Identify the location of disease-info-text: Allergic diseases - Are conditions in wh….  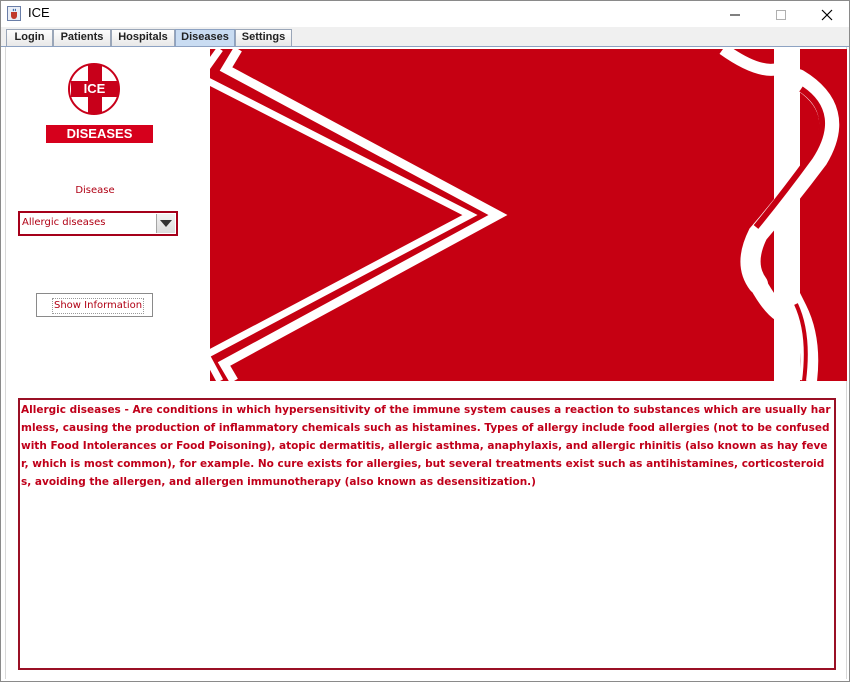
(426, 446).